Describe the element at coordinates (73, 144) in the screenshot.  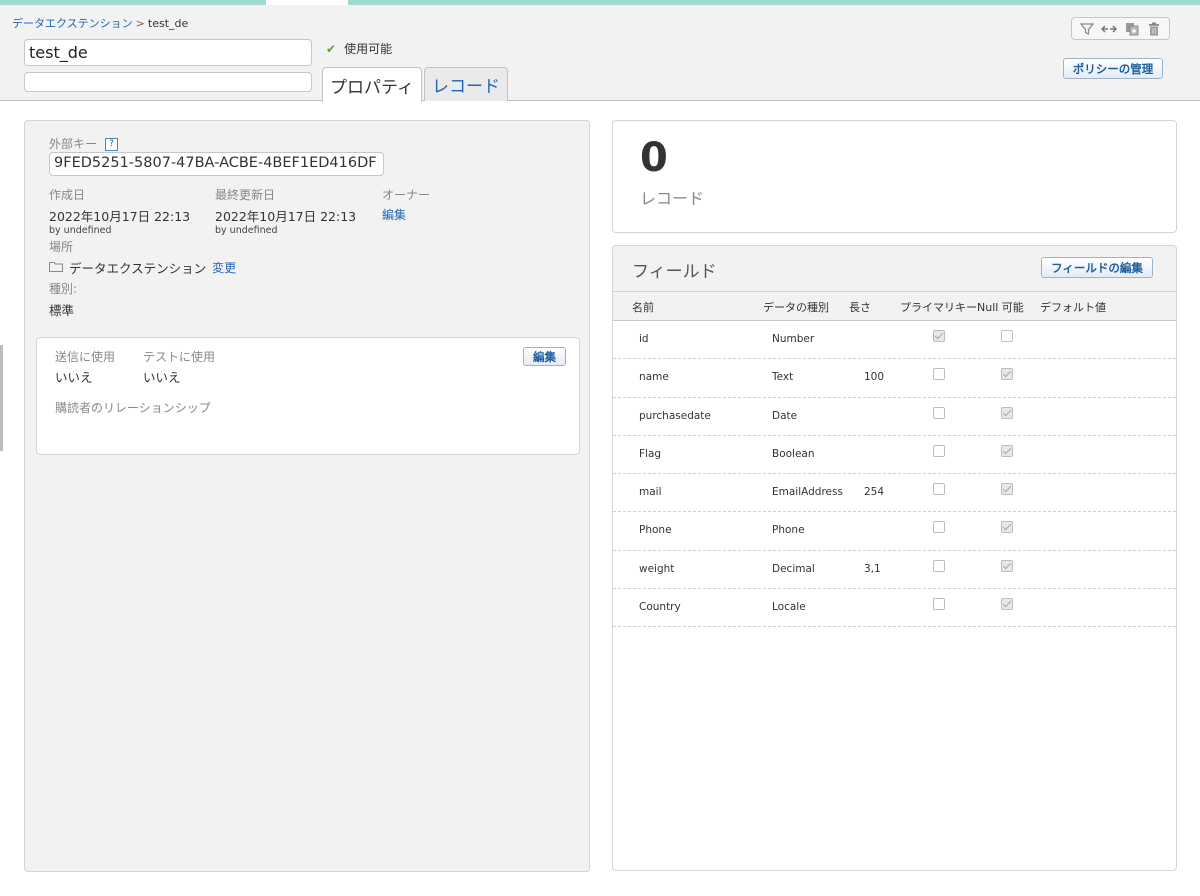
I see `external-key-label: 外部キー` at that location.